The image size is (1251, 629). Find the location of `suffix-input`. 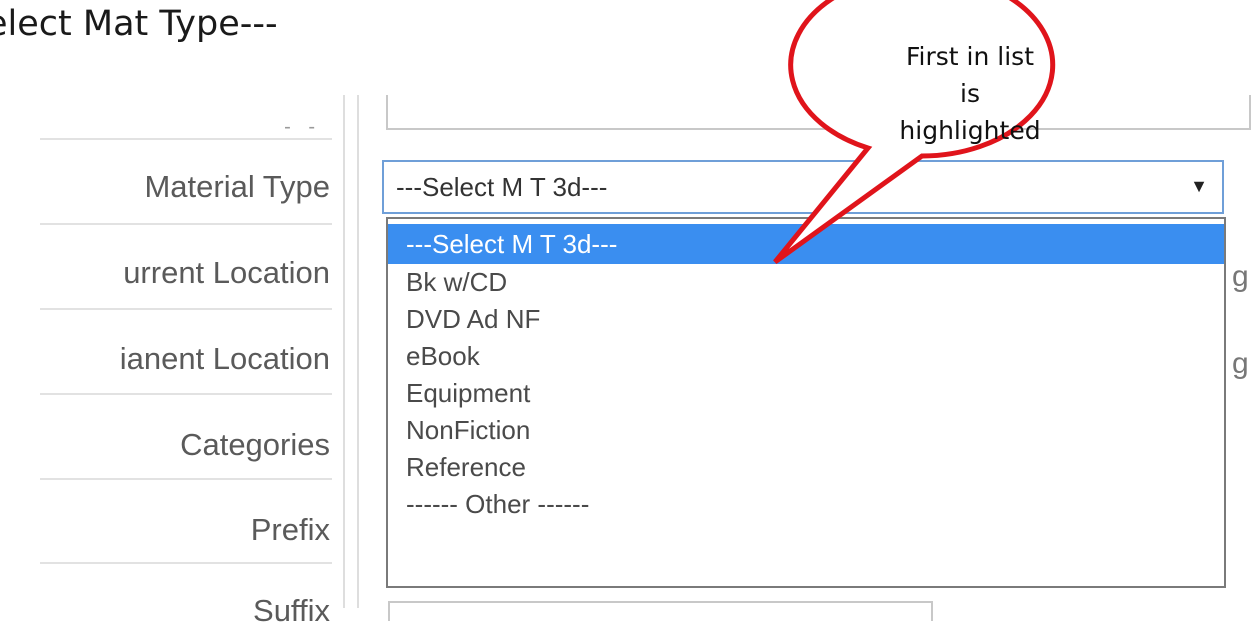

suffix-input is located at coordinates (660, 611).